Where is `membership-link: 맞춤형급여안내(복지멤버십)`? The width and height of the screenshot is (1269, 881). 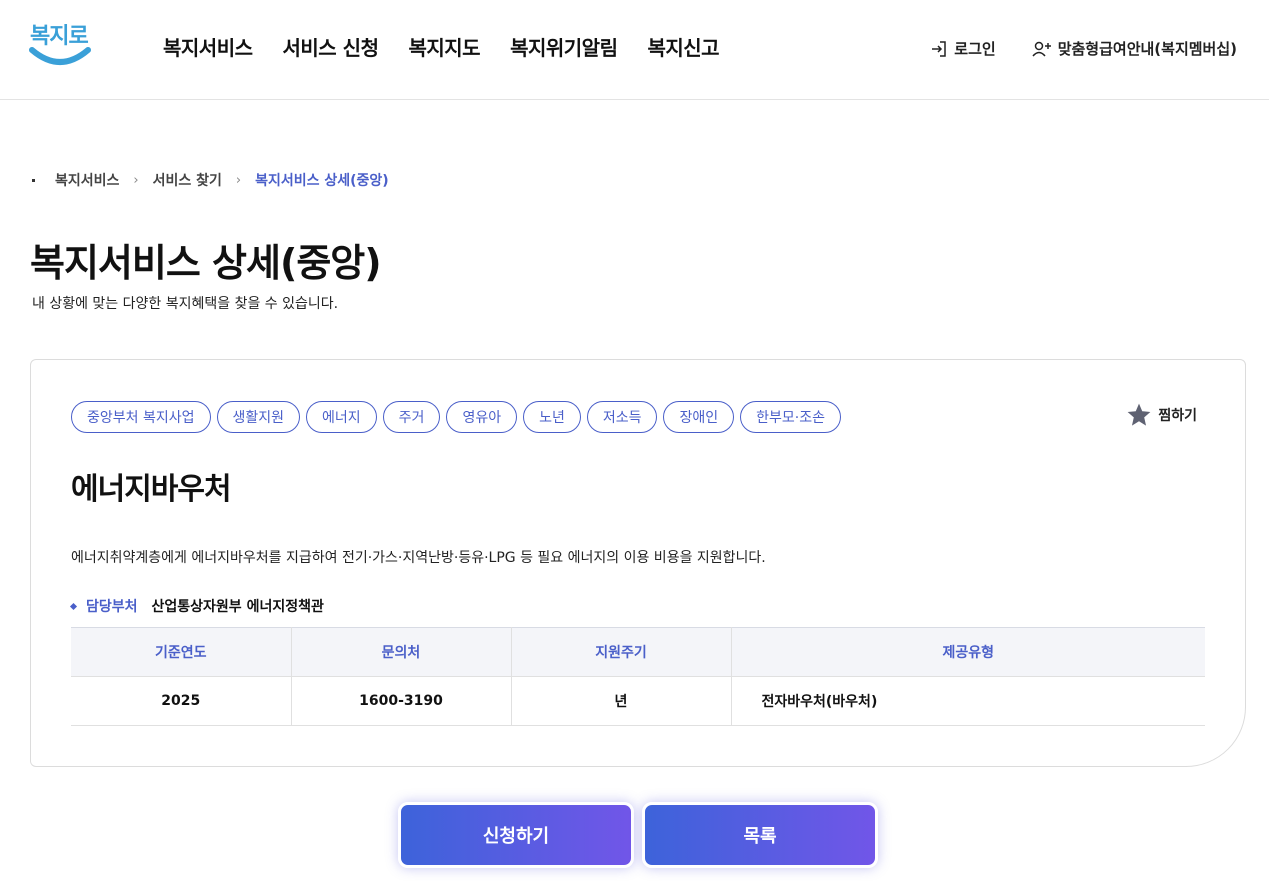
membership-link: 맞춤형급여안내(복지멤버십) is located at coordinates (1134, 48).